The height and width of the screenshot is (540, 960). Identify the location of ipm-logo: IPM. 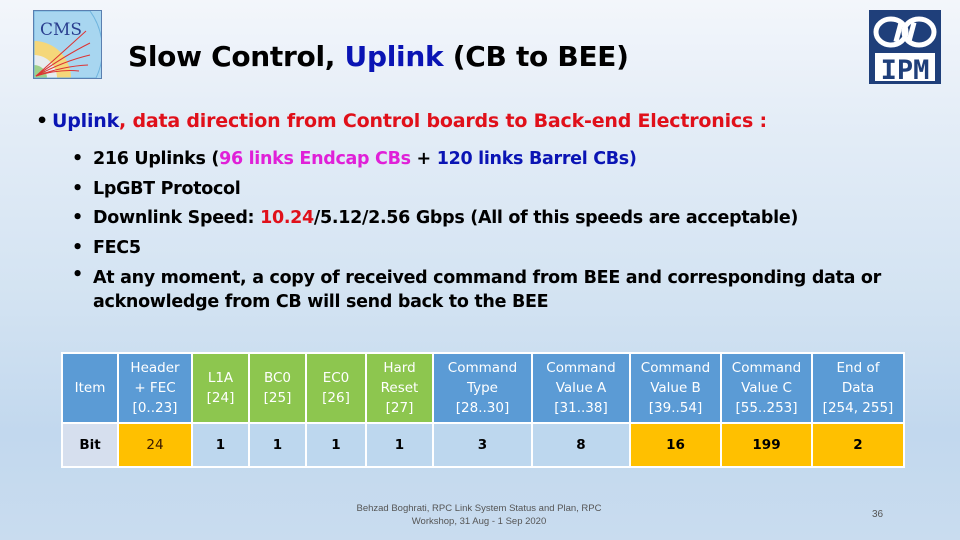
(905, 48).